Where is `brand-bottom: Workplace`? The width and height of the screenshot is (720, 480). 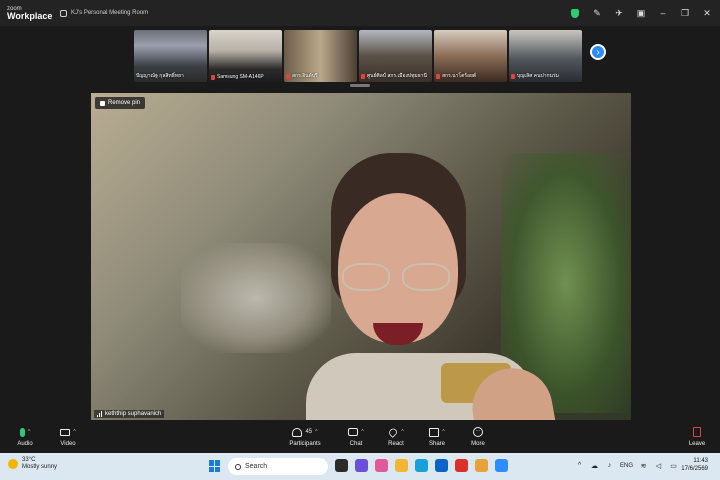
brand-bottom: Workplace is located at coordinates (30, 15).